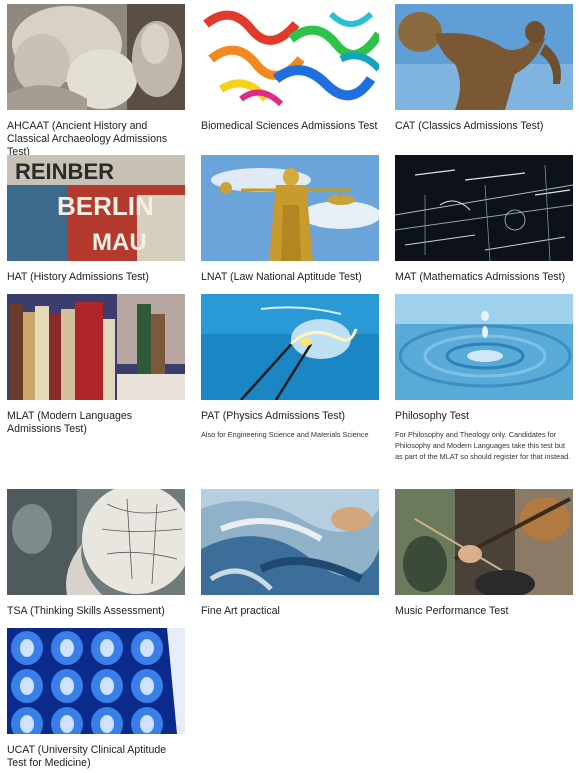  Describe the element at coordinates (484, 277) in the screenshot. I see `test-title: MAT (Mathematics Admissions Test)` at that location.